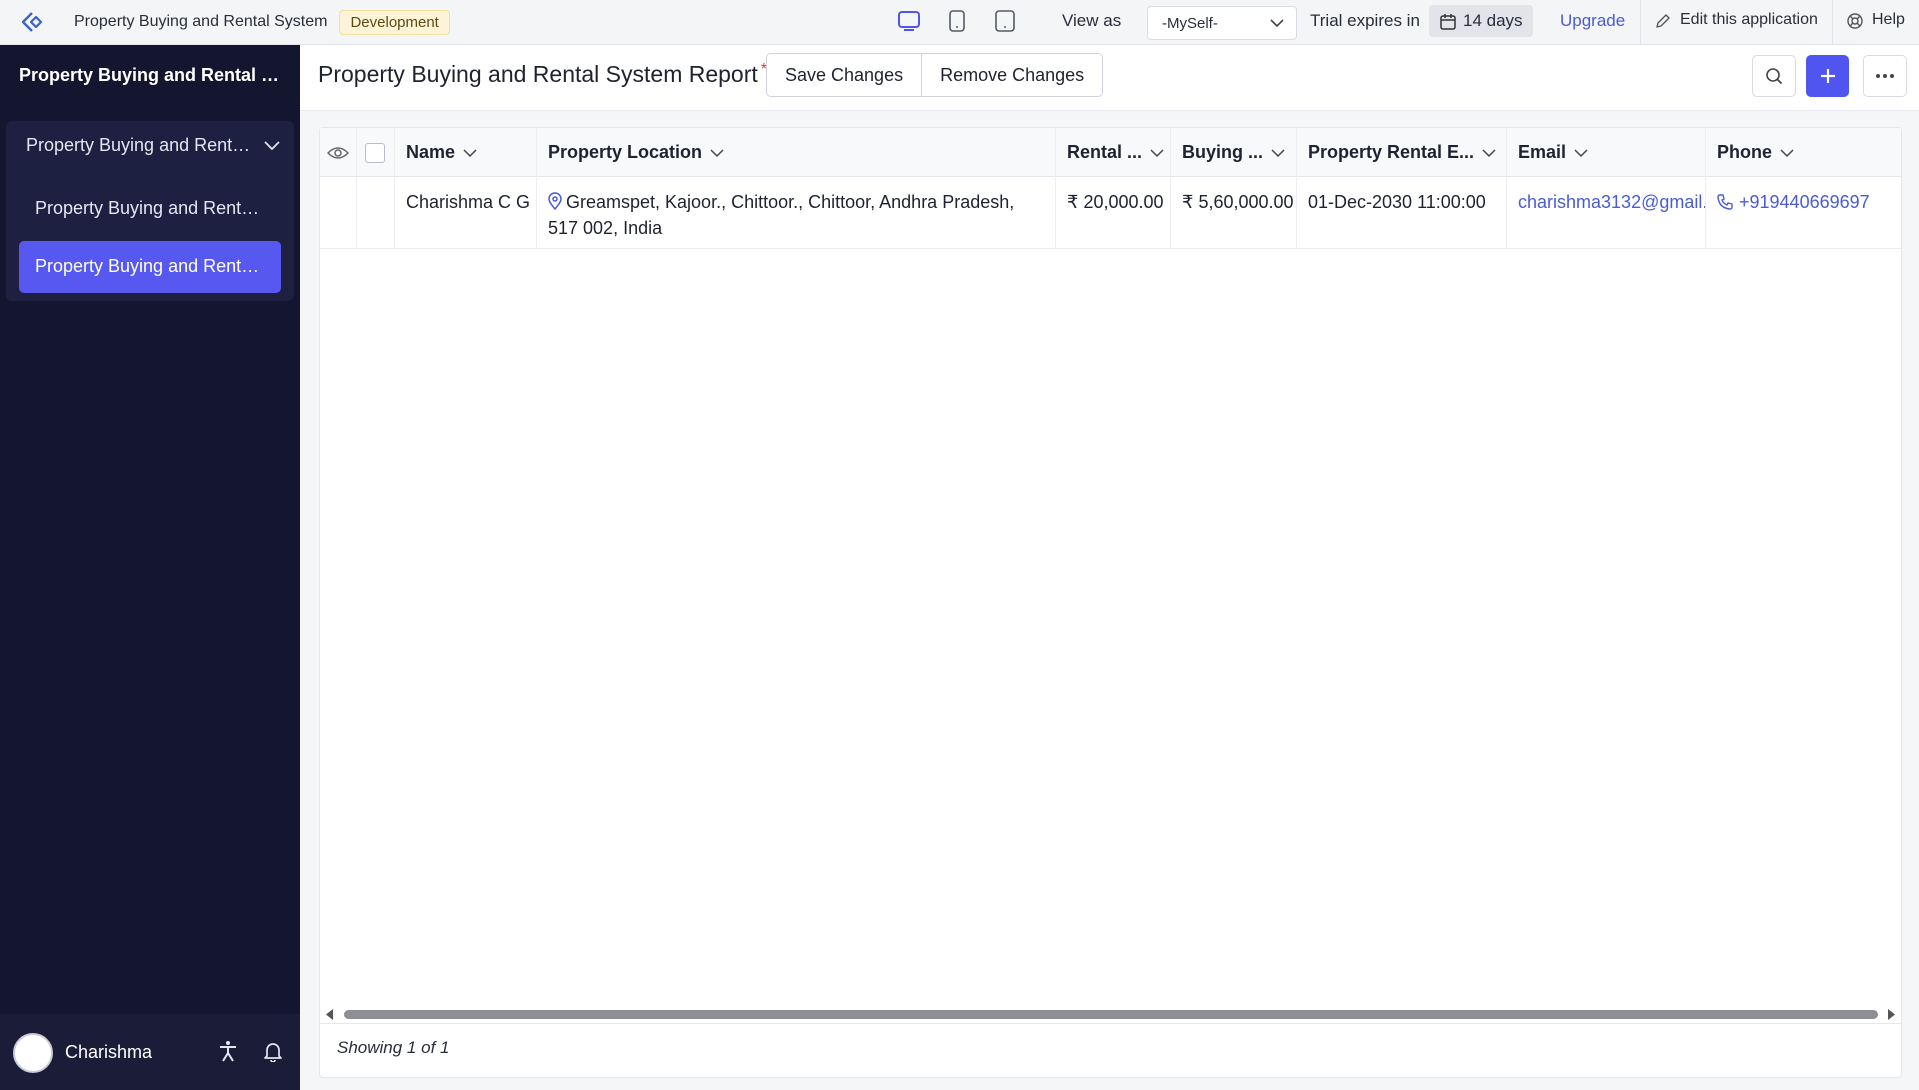 The height and width of the screenshot is (1090, 1919). What do you see at coordinates (228, 1051) in the screenshot?
I see `accessibility-icon` at bounding box center [228, 1051].